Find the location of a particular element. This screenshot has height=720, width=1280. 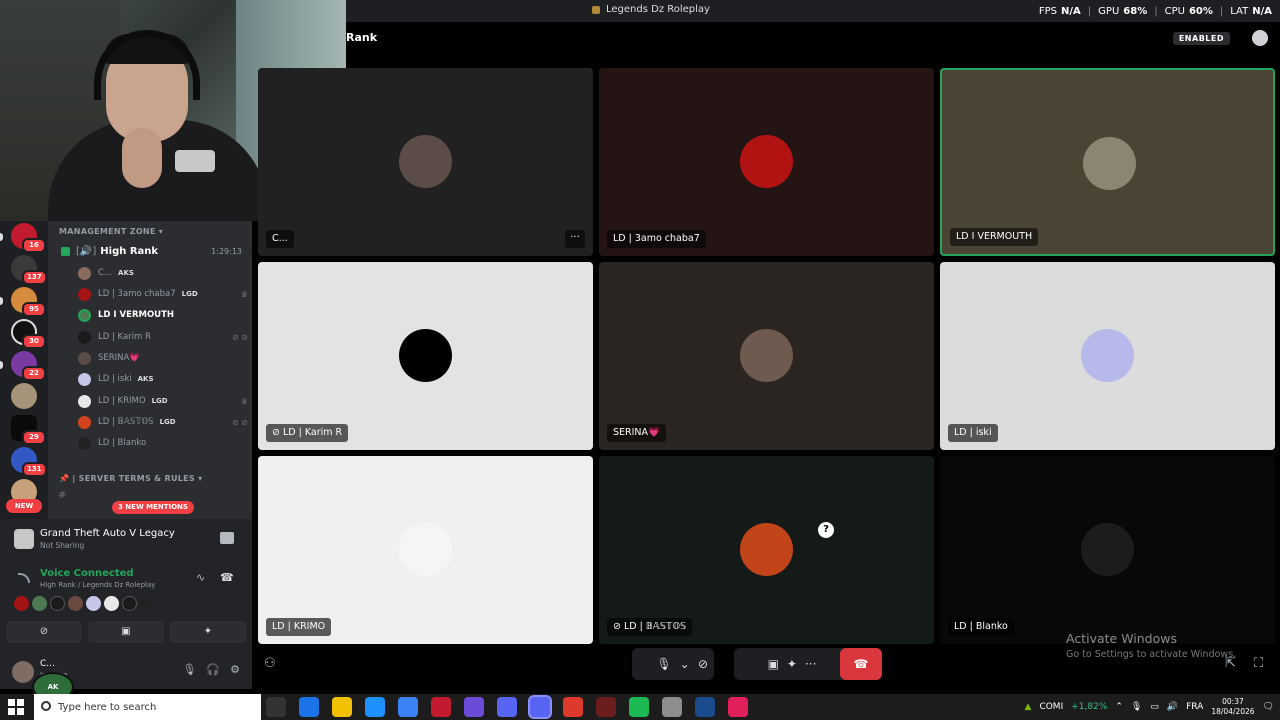

voice-status: Voice Connected is located at coordinates (87, 573).